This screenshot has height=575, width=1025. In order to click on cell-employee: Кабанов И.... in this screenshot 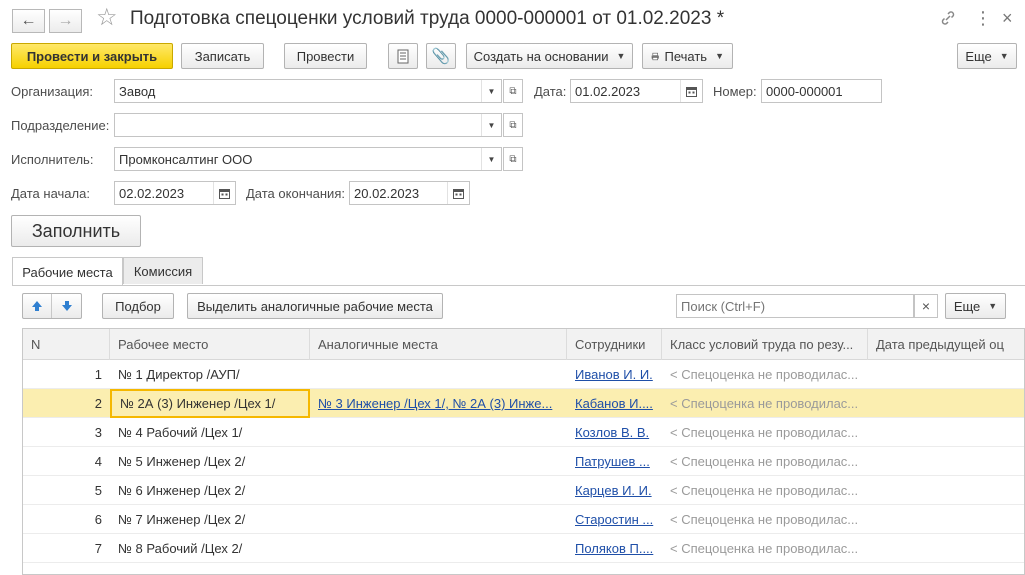, I will do `click(614, 403)`.